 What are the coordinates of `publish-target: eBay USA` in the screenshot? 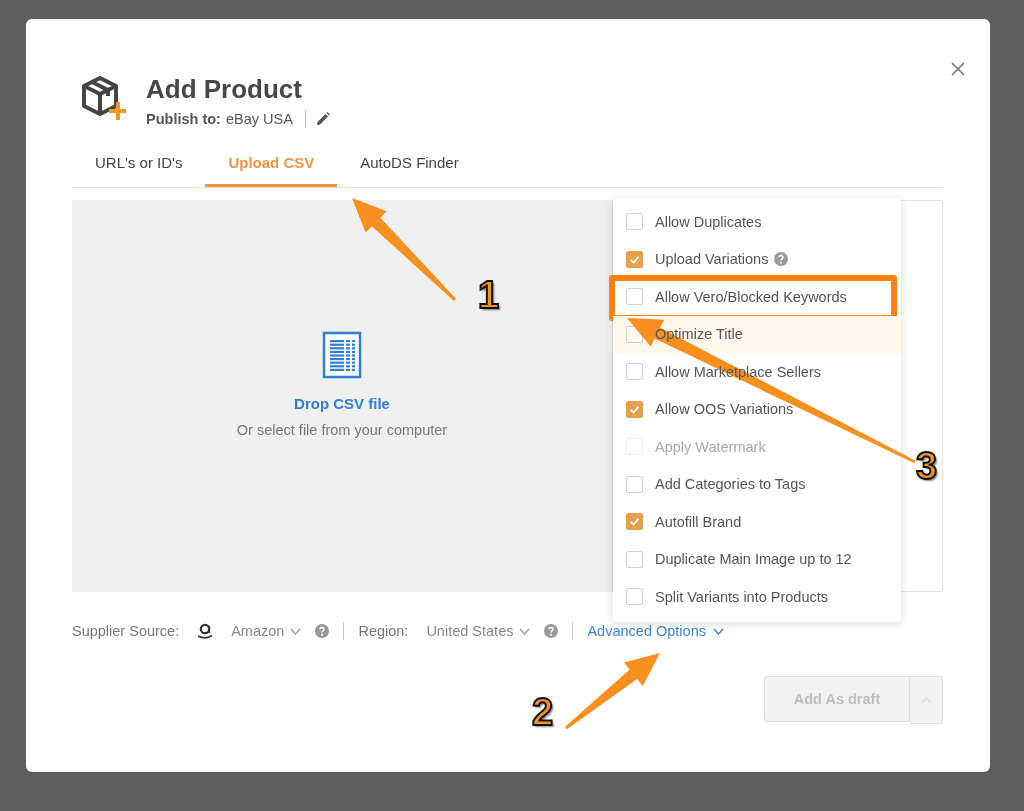 It's located at (259, 119).